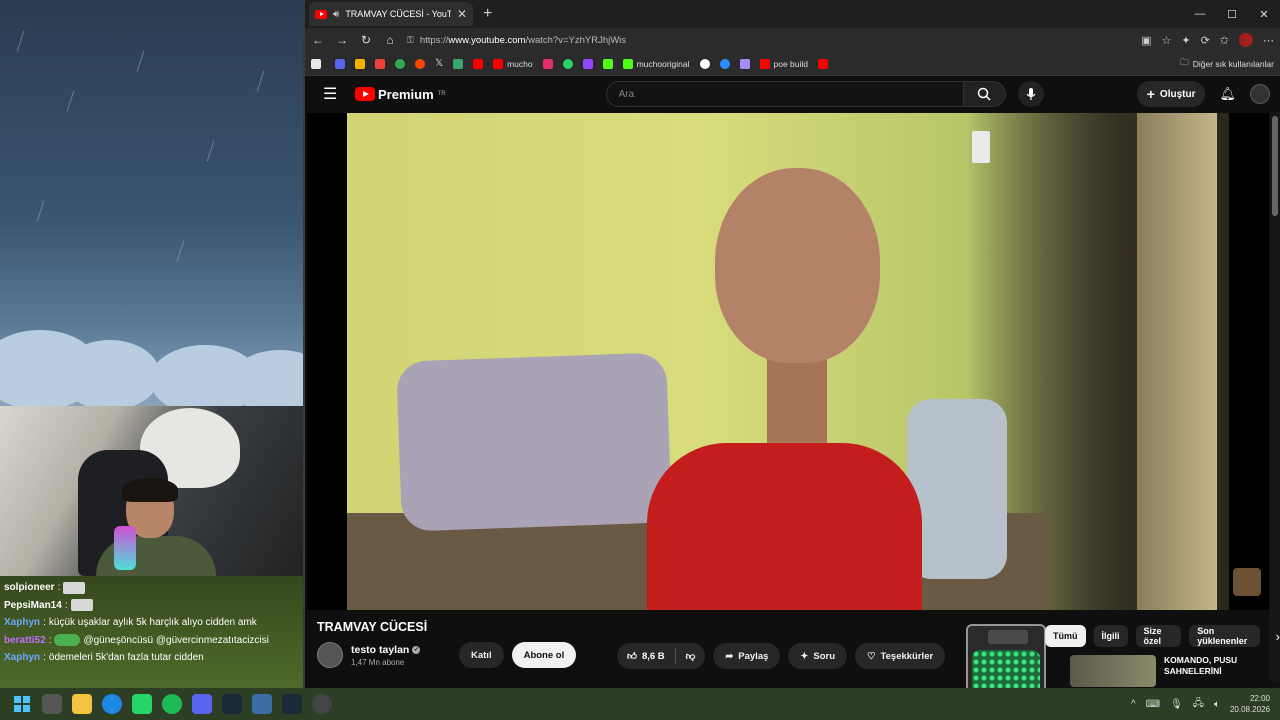  Describe the element at coordinates (1227, 94) in the screenshot. I see `notifications-bell-icon: 🔔︎` at that location.